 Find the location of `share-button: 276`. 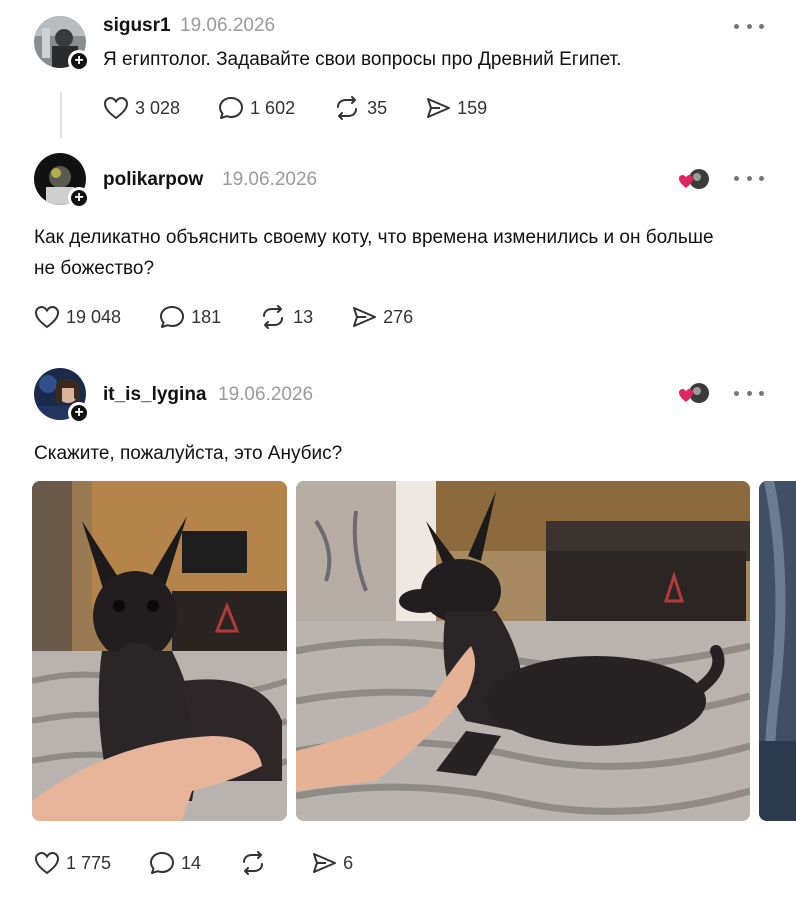

share-button: 276 is located at coordinates (382, 317).